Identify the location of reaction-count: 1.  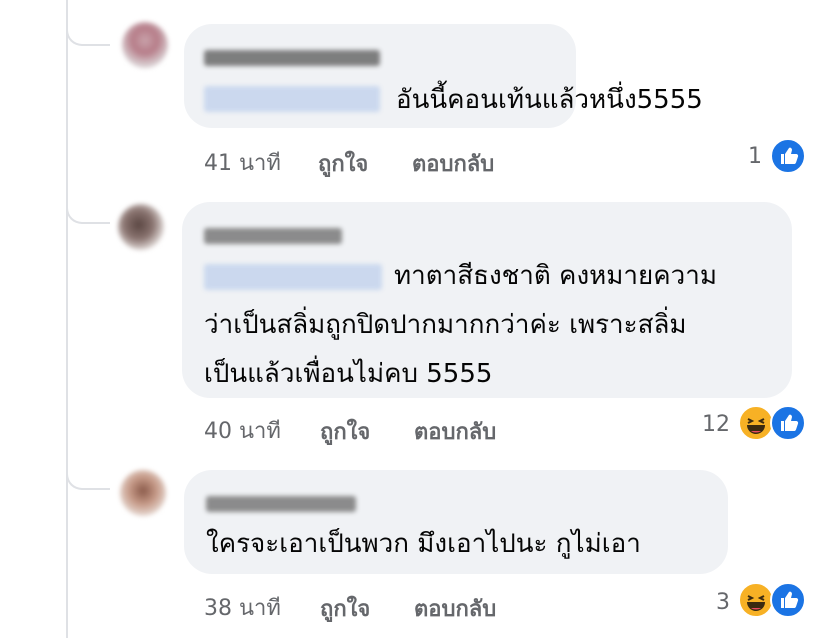
(742, 156).